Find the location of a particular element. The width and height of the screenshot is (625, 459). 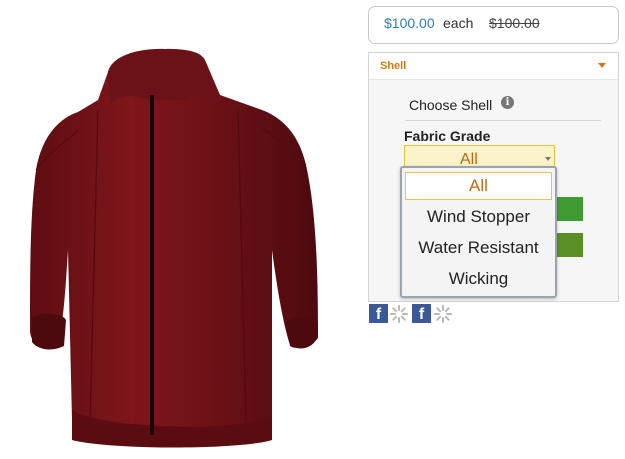

fabric-grade-label: Fabric Grade is located at coordinates (447, 136).